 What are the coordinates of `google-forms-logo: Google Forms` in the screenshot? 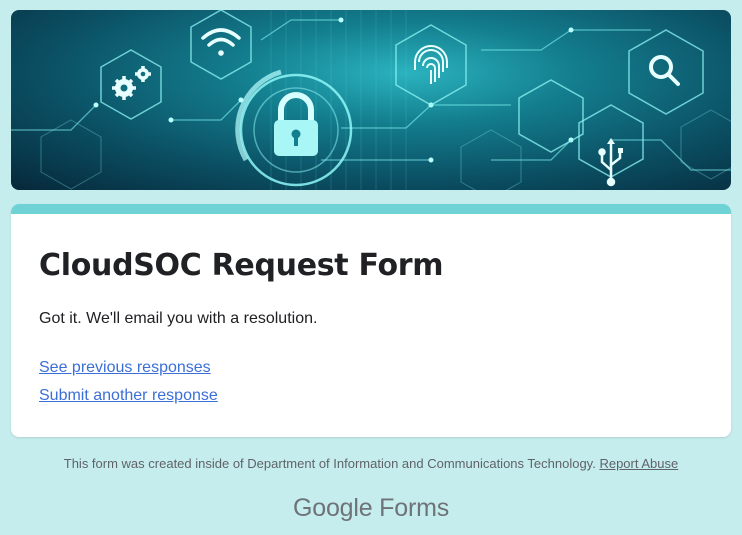 It's located at (371, 508).